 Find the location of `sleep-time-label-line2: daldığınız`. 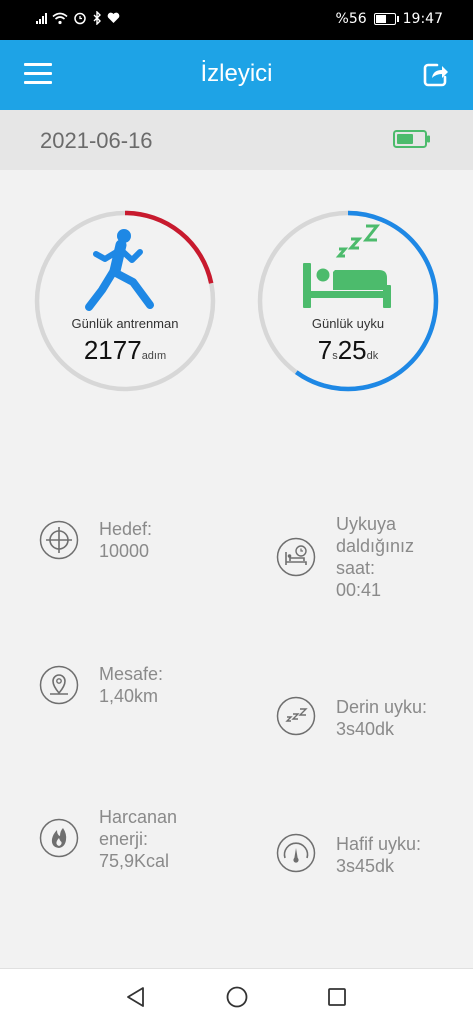

sleep-time-label-line2: daldığınız is located at coordinates (375, 546).